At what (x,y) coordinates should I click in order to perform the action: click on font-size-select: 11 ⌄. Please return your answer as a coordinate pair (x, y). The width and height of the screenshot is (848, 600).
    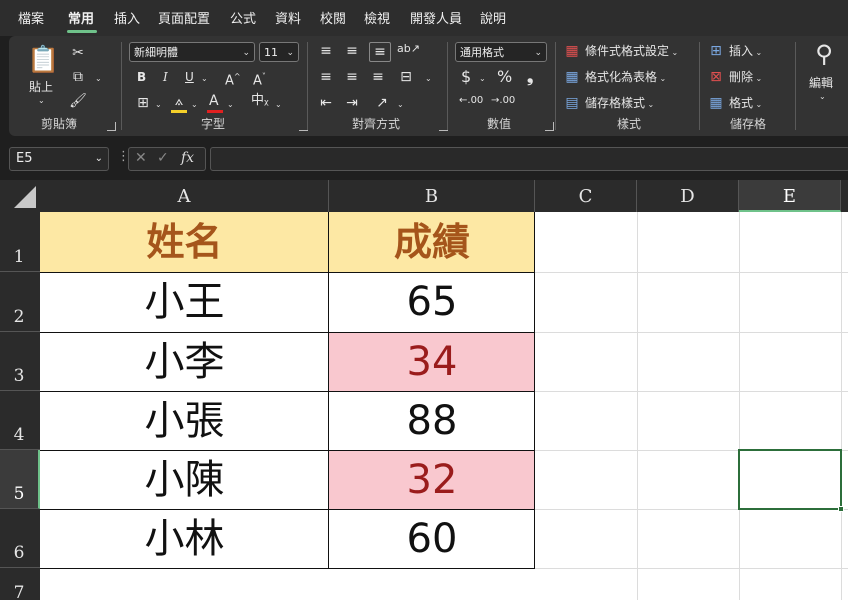
    Looking at the image, I should click on (279, 52).